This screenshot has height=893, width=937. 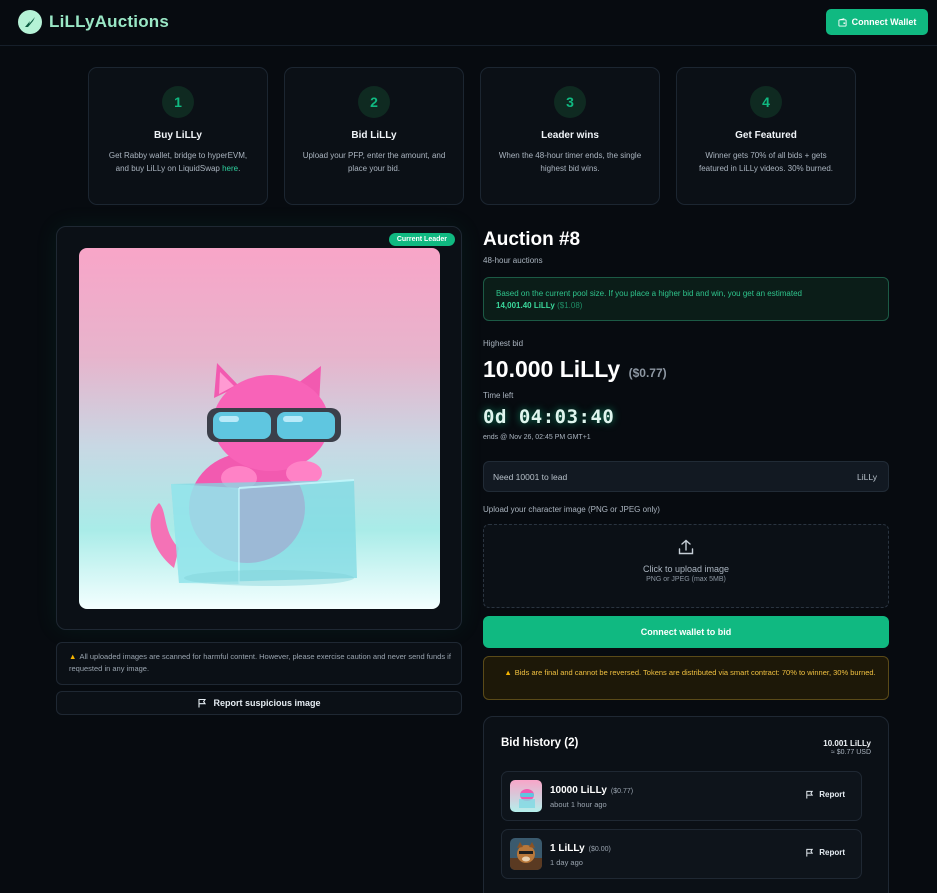 What do you see at coordinates (549, 417) in the screenshot?
I see `countdown-timer: 0d 04:03:40` at bounding box center [549, 417].